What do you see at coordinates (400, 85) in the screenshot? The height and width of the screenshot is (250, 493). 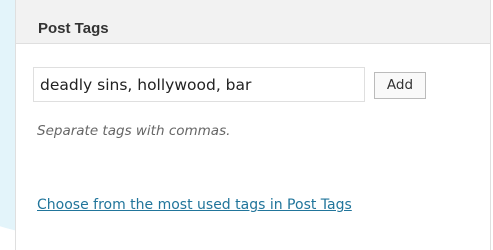 I see `add-tag-button: Add` at bounding box center [400, 85].